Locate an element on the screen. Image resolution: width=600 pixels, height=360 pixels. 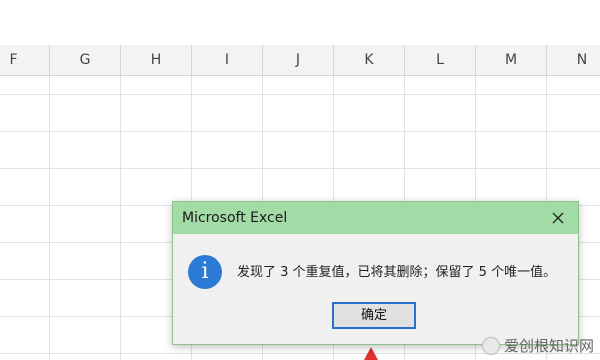
column-label-l: L is located at coordinates (440, 60).